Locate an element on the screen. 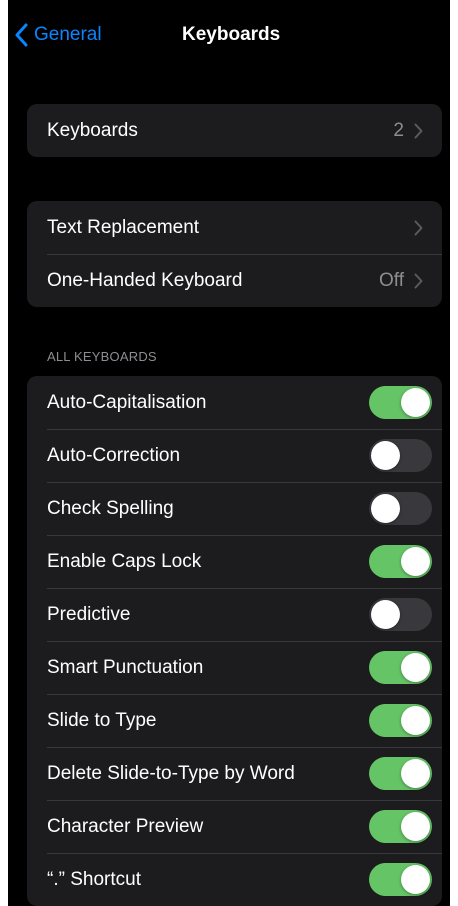 The height and width of the screenshot is (906, 458). text-replacement-row: Text Replacement is located at coordinates (234, 227).